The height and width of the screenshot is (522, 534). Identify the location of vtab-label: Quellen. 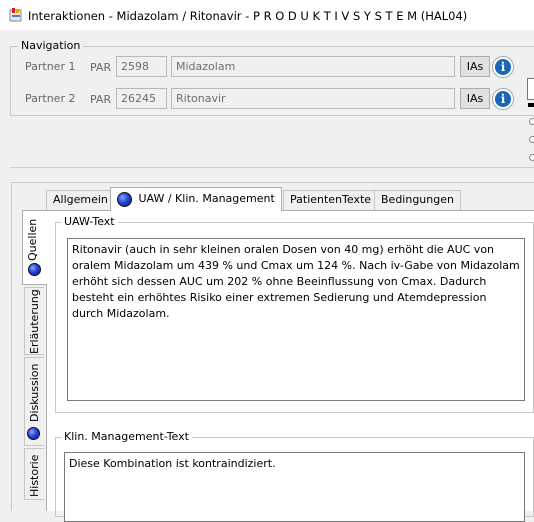
(32, 239).